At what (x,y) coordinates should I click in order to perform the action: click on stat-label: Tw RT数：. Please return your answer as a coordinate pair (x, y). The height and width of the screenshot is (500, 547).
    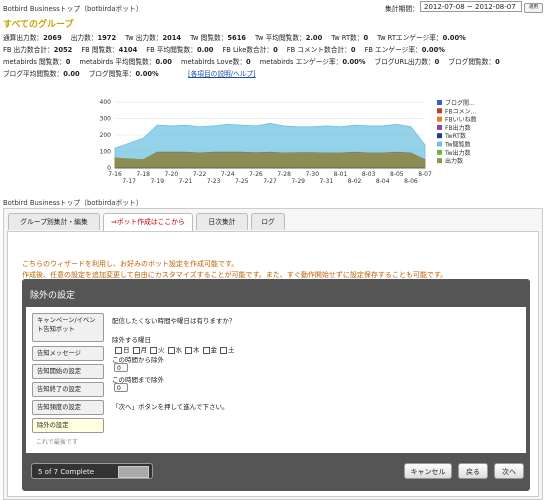
    Looking at the image, I should click on (347, 38).